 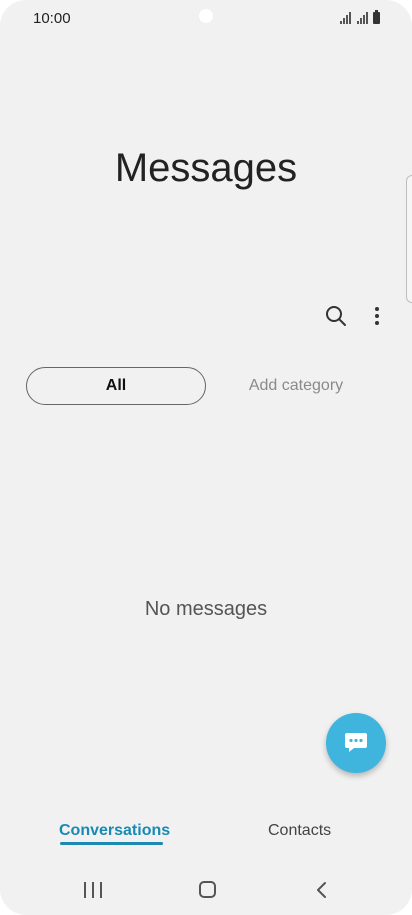 What do you see at coordinates (206, 168) in the screenshot?
I see `page-title: Messages` at bounding box center [206, 168].